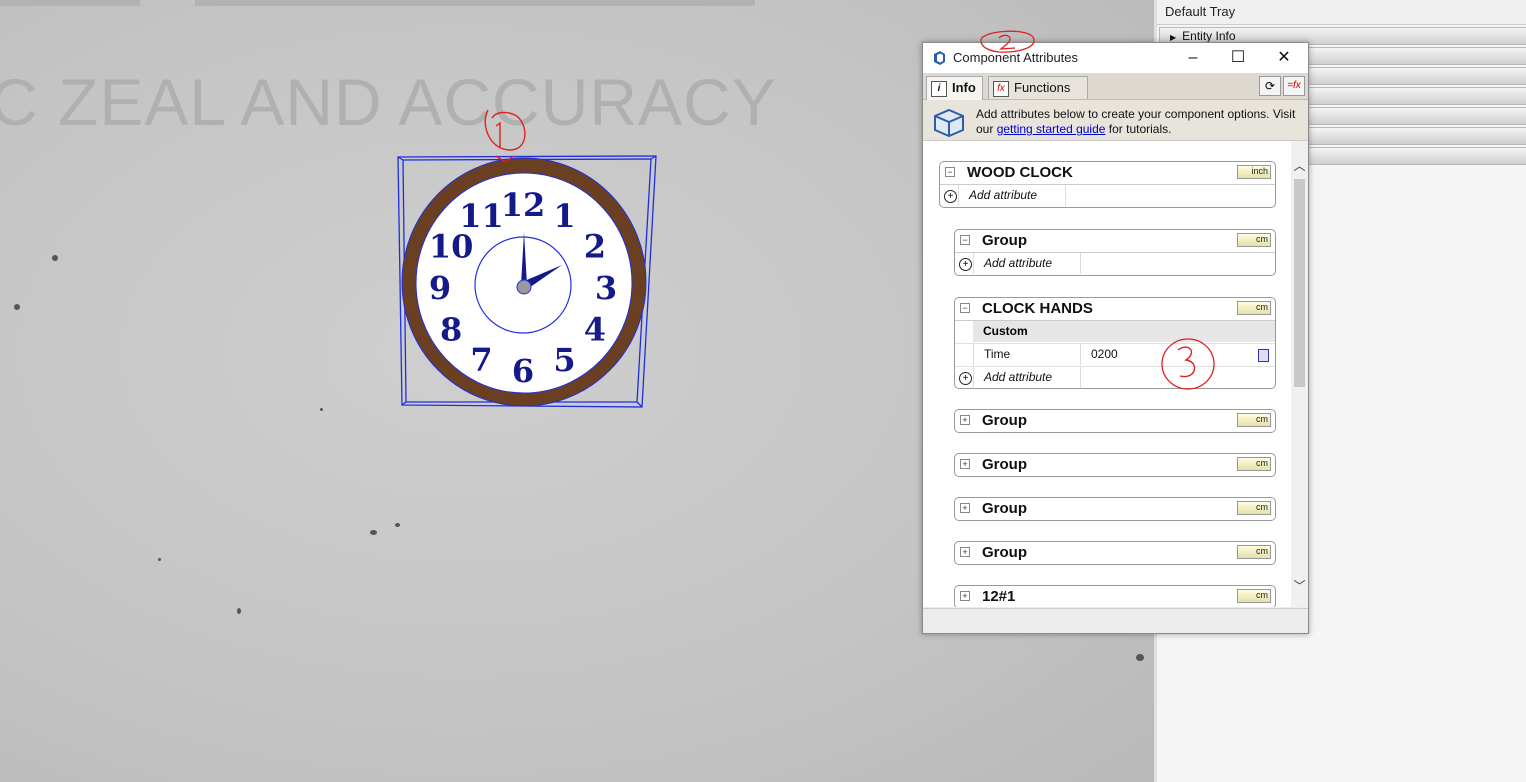  I want to click on tab-label: Info, so click(964, 87).